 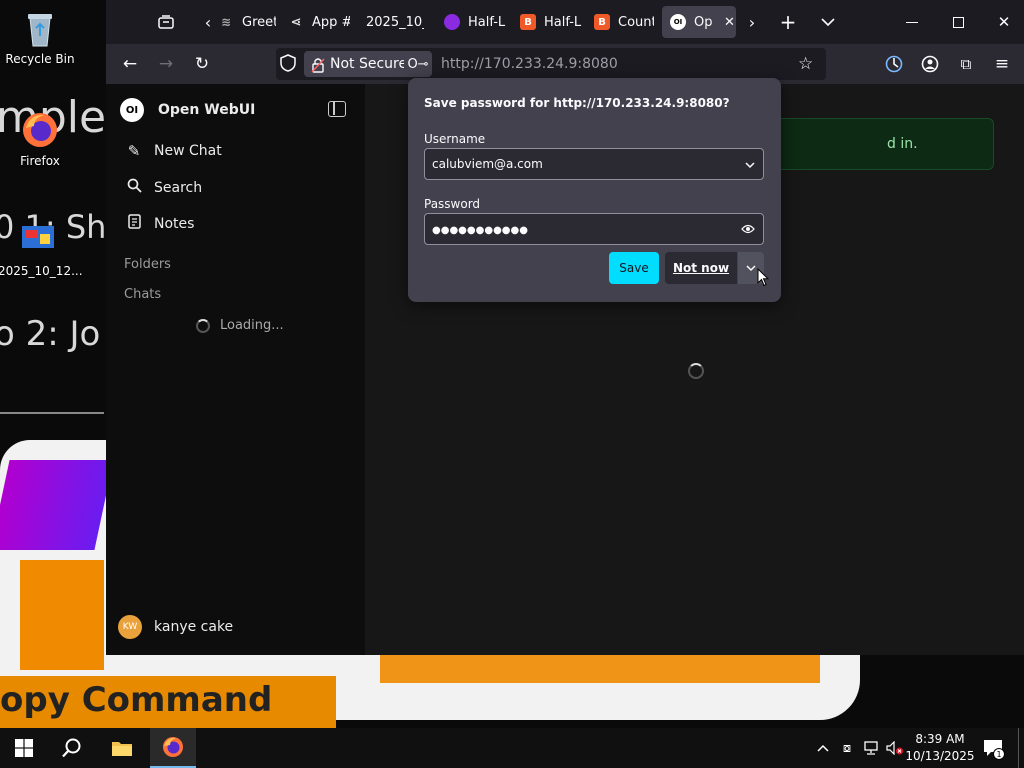 What do you see at coordinates (136, 700) in the screenshot?
I see `wallpaper-text: opy Command` at bounding box center [136, 700].